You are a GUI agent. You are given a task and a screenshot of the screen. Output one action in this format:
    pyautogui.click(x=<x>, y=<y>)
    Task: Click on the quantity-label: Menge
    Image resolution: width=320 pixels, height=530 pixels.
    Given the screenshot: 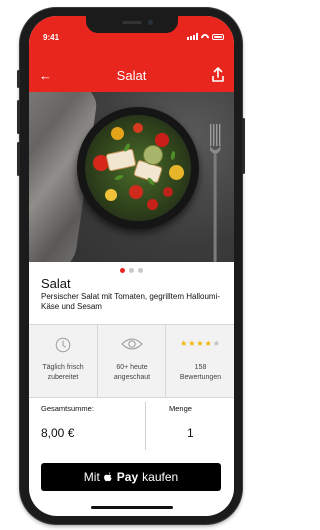 What is the action you would take?
    pyautogui.click(x=180, y=408)
    